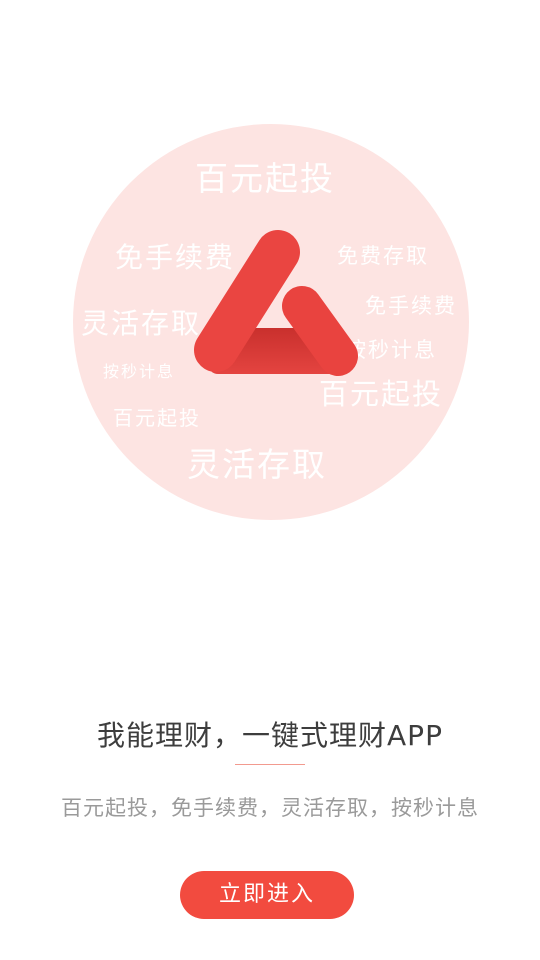 The image size is (540, 960). I want to click on title-divider, so click(270, 764).